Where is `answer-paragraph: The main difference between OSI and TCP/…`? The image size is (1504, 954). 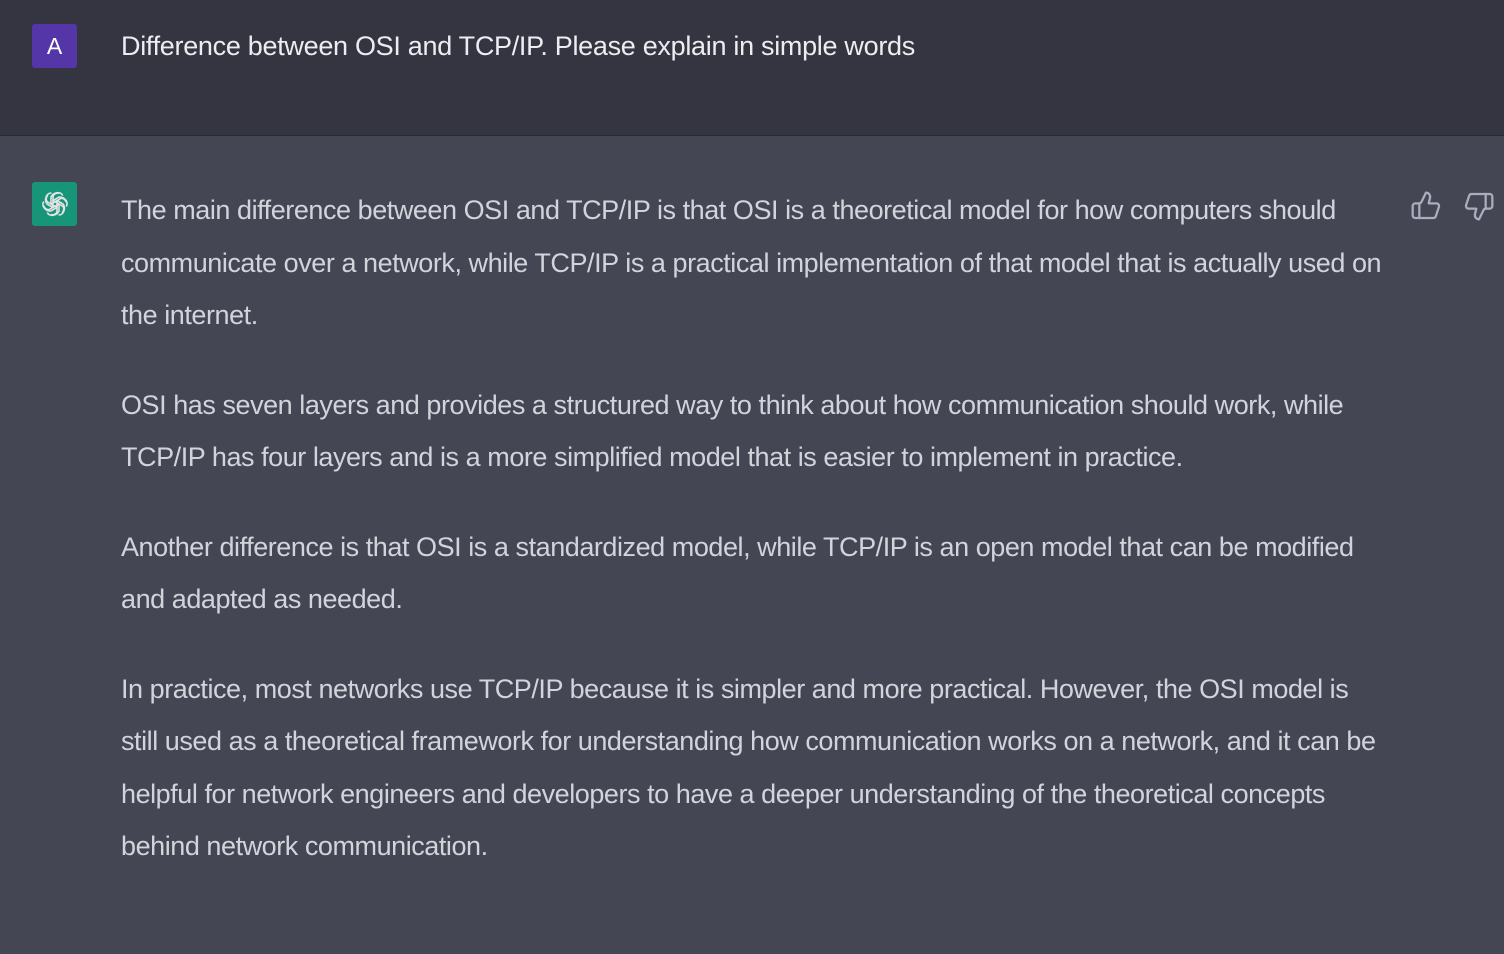 answer-paragraph: The main difference between OSI and TCP/… is located at coordinates (751, 262).